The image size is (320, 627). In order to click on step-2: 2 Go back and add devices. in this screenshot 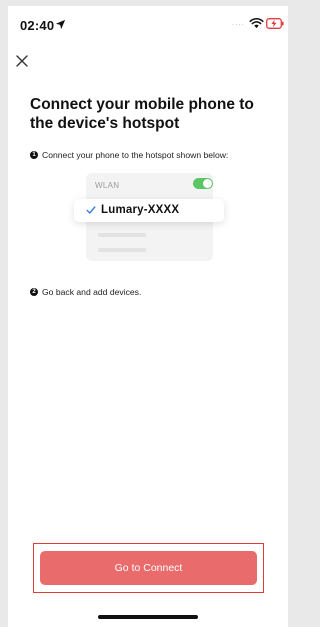, I will do `click(85, 292)`.